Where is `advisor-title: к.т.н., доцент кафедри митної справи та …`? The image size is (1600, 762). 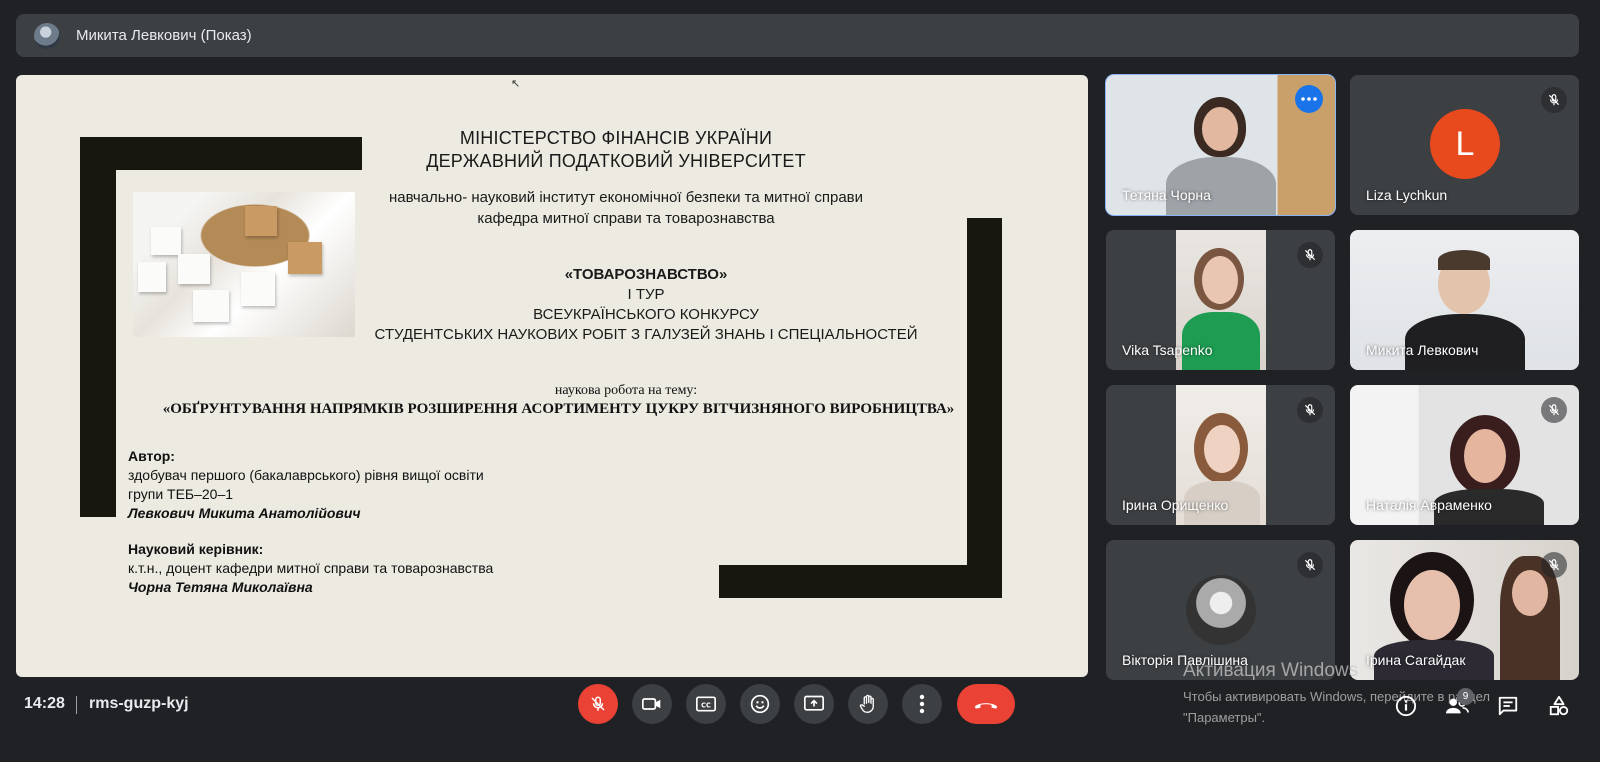 advisor-title: к.т.н., доцент кафедри митної справи та … is located at coordinates (311, 568).